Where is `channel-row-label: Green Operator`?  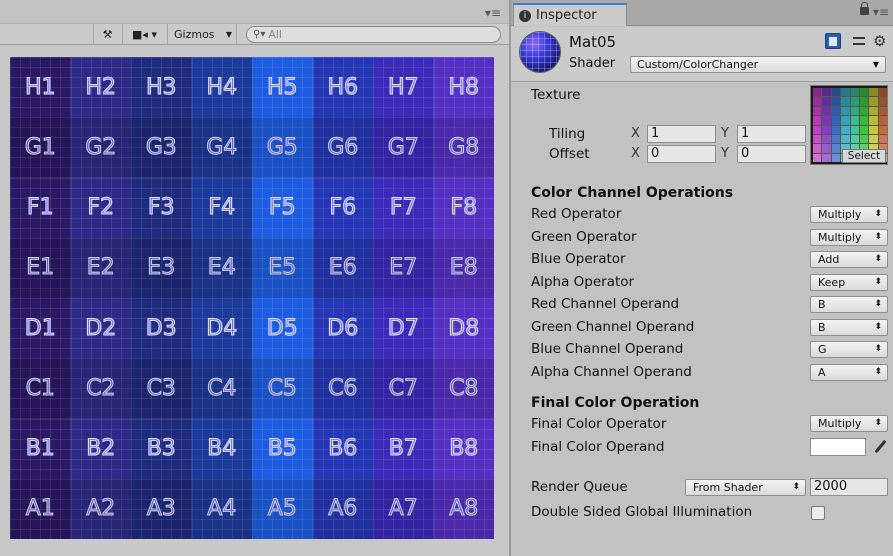 channel-row-label: Green Operator is located at coordinates (584, 236).